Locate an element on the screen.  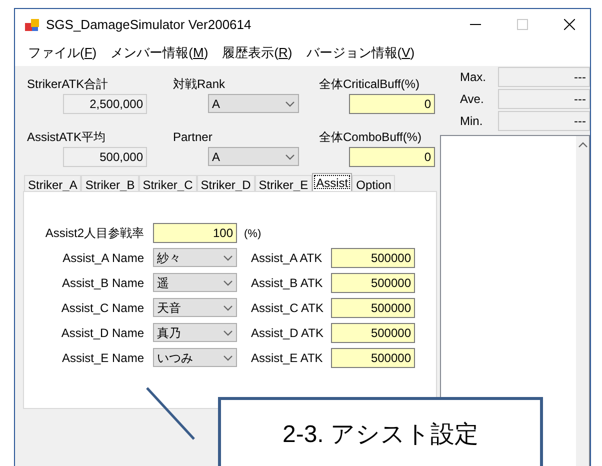
tab: Striker_B is located at coordinates (110, 183).